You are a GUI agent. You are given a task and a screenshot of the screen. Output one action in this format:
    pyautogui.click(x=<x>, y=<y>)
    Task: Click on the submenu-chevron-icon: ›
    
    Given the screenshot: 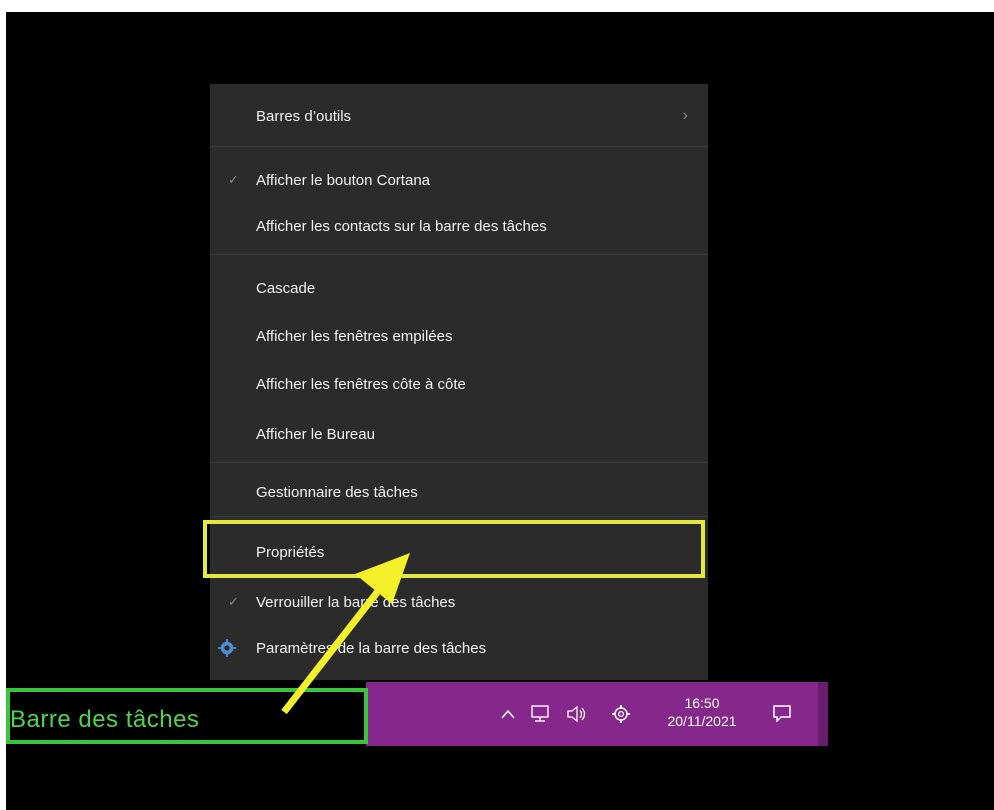 What is the action you would take?
    pyautogui.click(x=685, y=115)
    